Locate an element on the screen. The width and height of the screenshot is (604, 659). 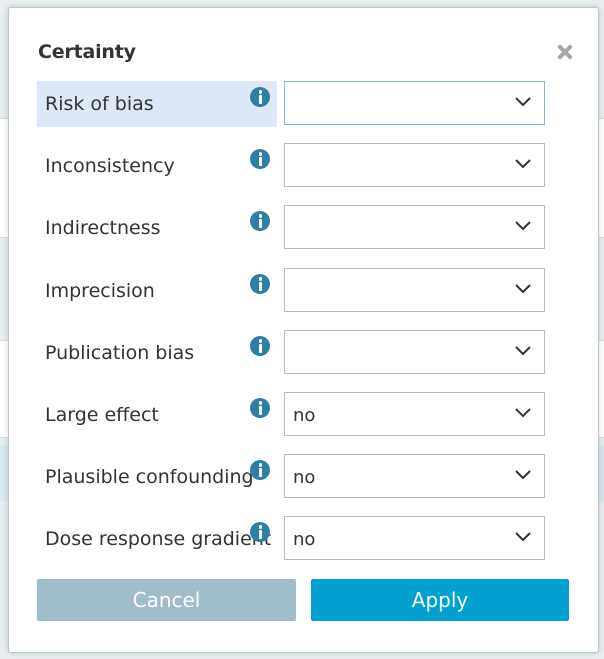
label-cell: Publication bias is located at coordinates (157, 353).